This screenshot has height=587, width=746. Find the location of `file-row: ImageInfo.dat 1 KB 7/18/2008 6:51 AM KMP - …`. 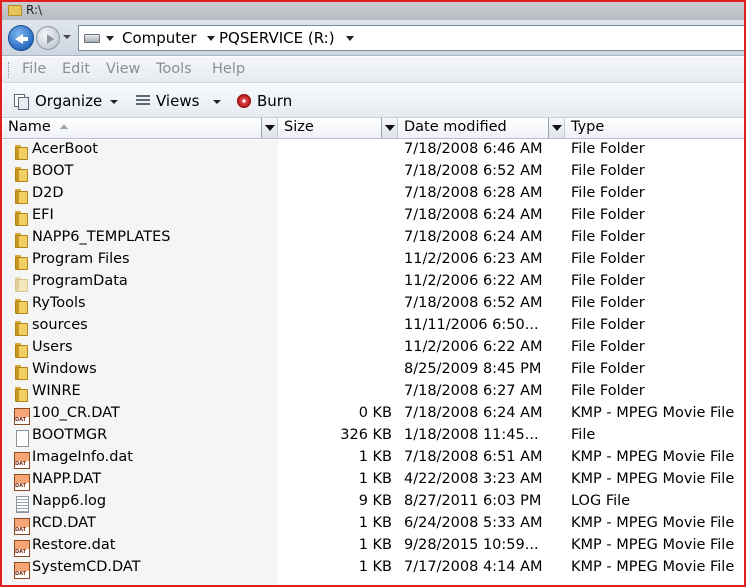

file-row: ImageInfo.dat 1 KB 7/18/2008 6:51 AM KMP - … is located at coordinates (373, 459).